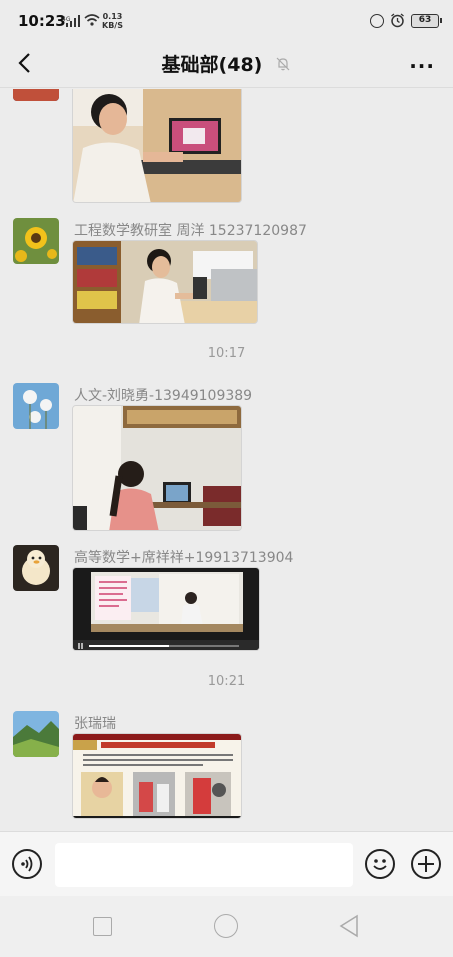 The image size is (453, 957). What do you see at coordinates (349, 926) in the screenshot?
I see `system-back-icon` at bounding box center [349, 926].